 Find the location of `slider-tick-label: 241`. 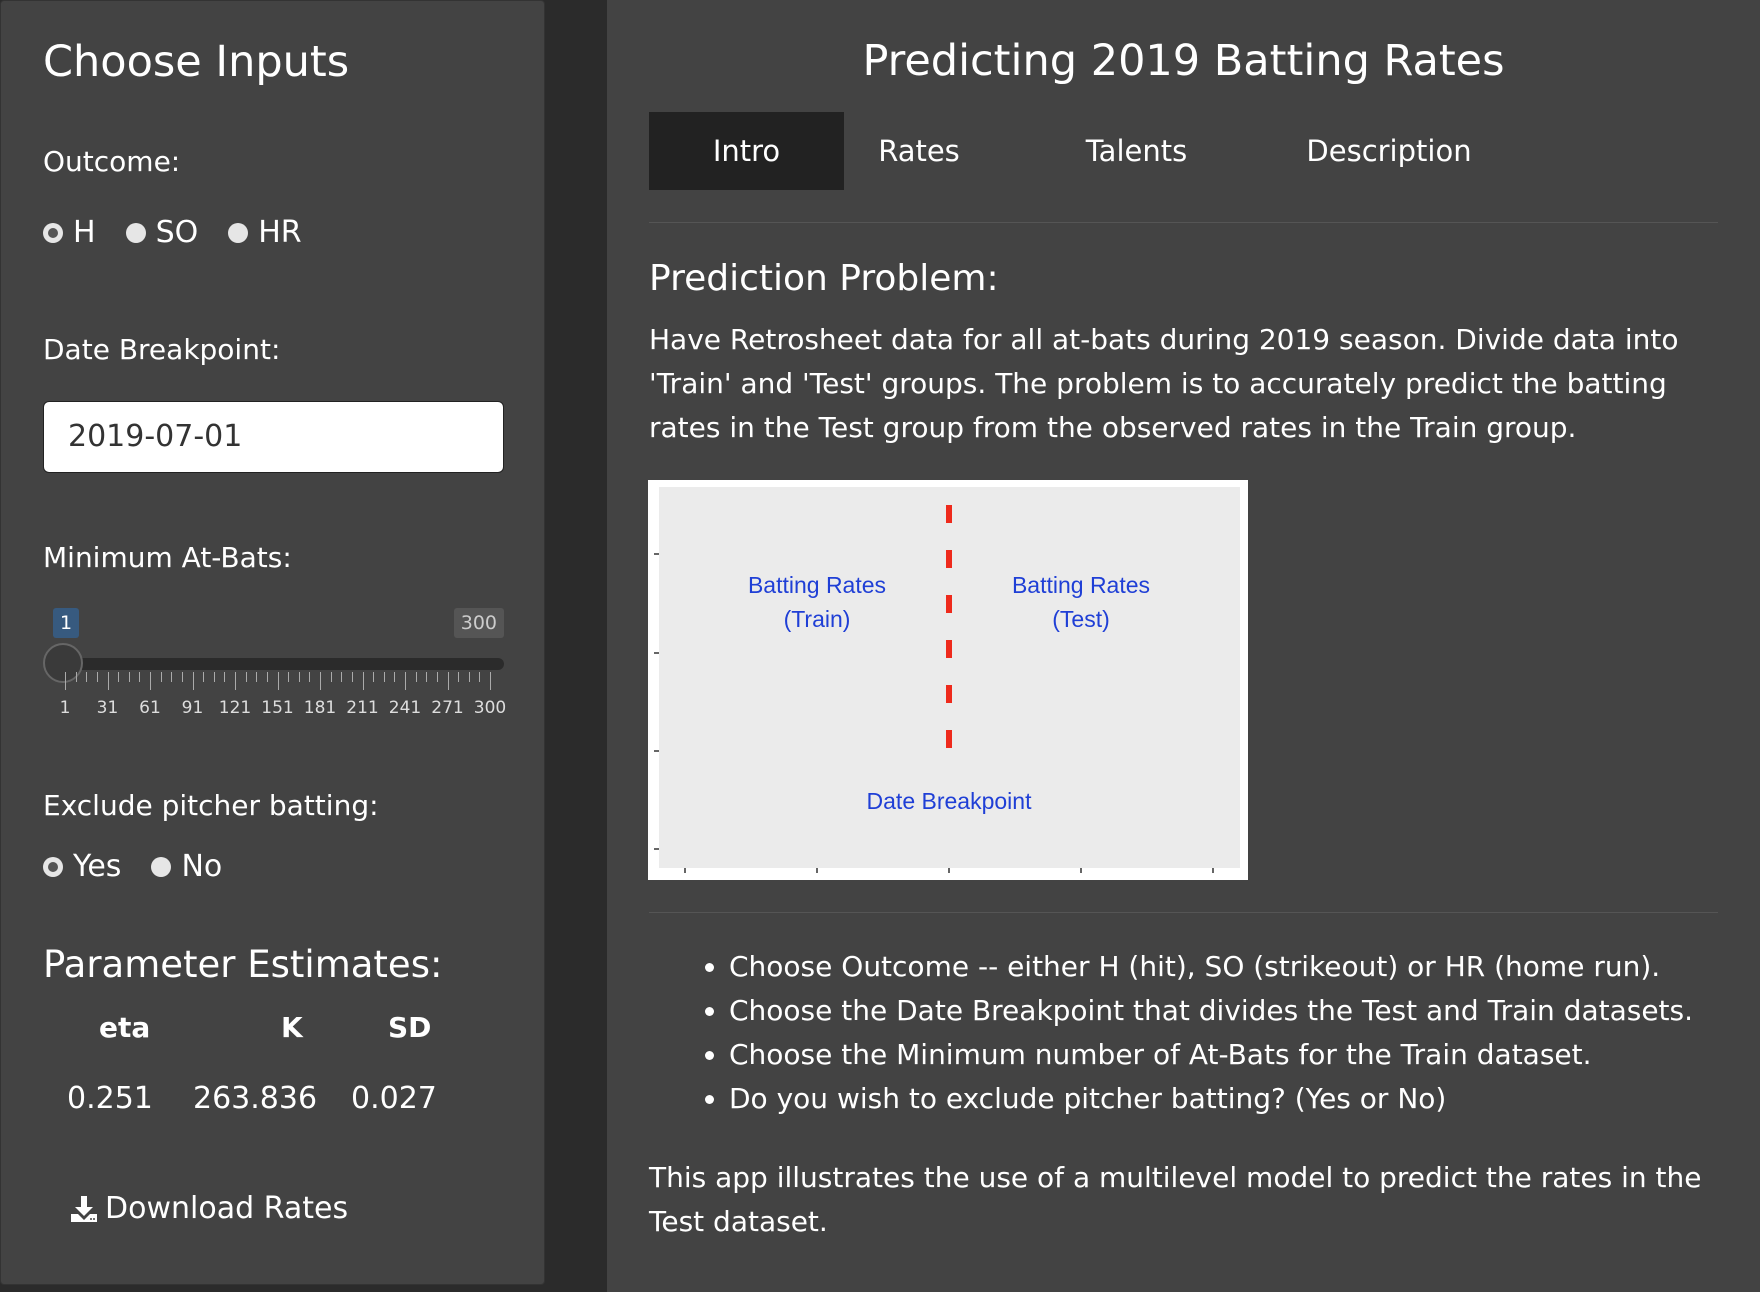

slider-tick-label: 241 is located at coordinates (405, 708).